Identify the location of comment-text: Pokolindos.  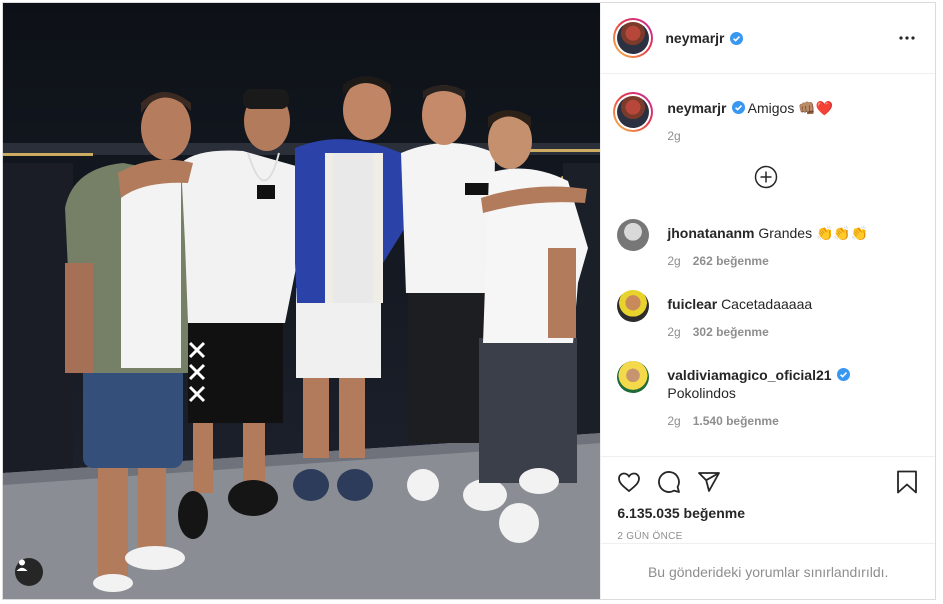
(701, 393).